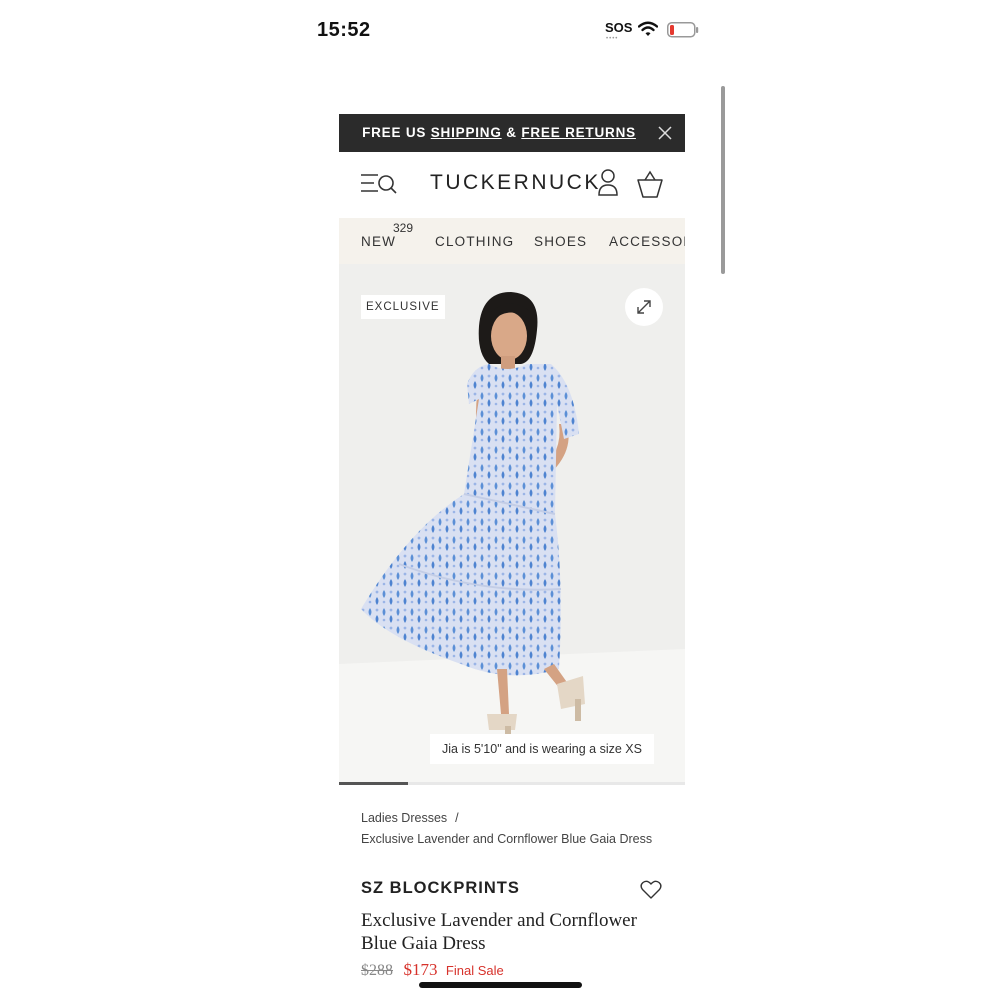 The height and width of the screenshot is (1000, 1000). Describe the element at coordinates (683, 30) in the screenshot. I see `battery-icon` at that location.